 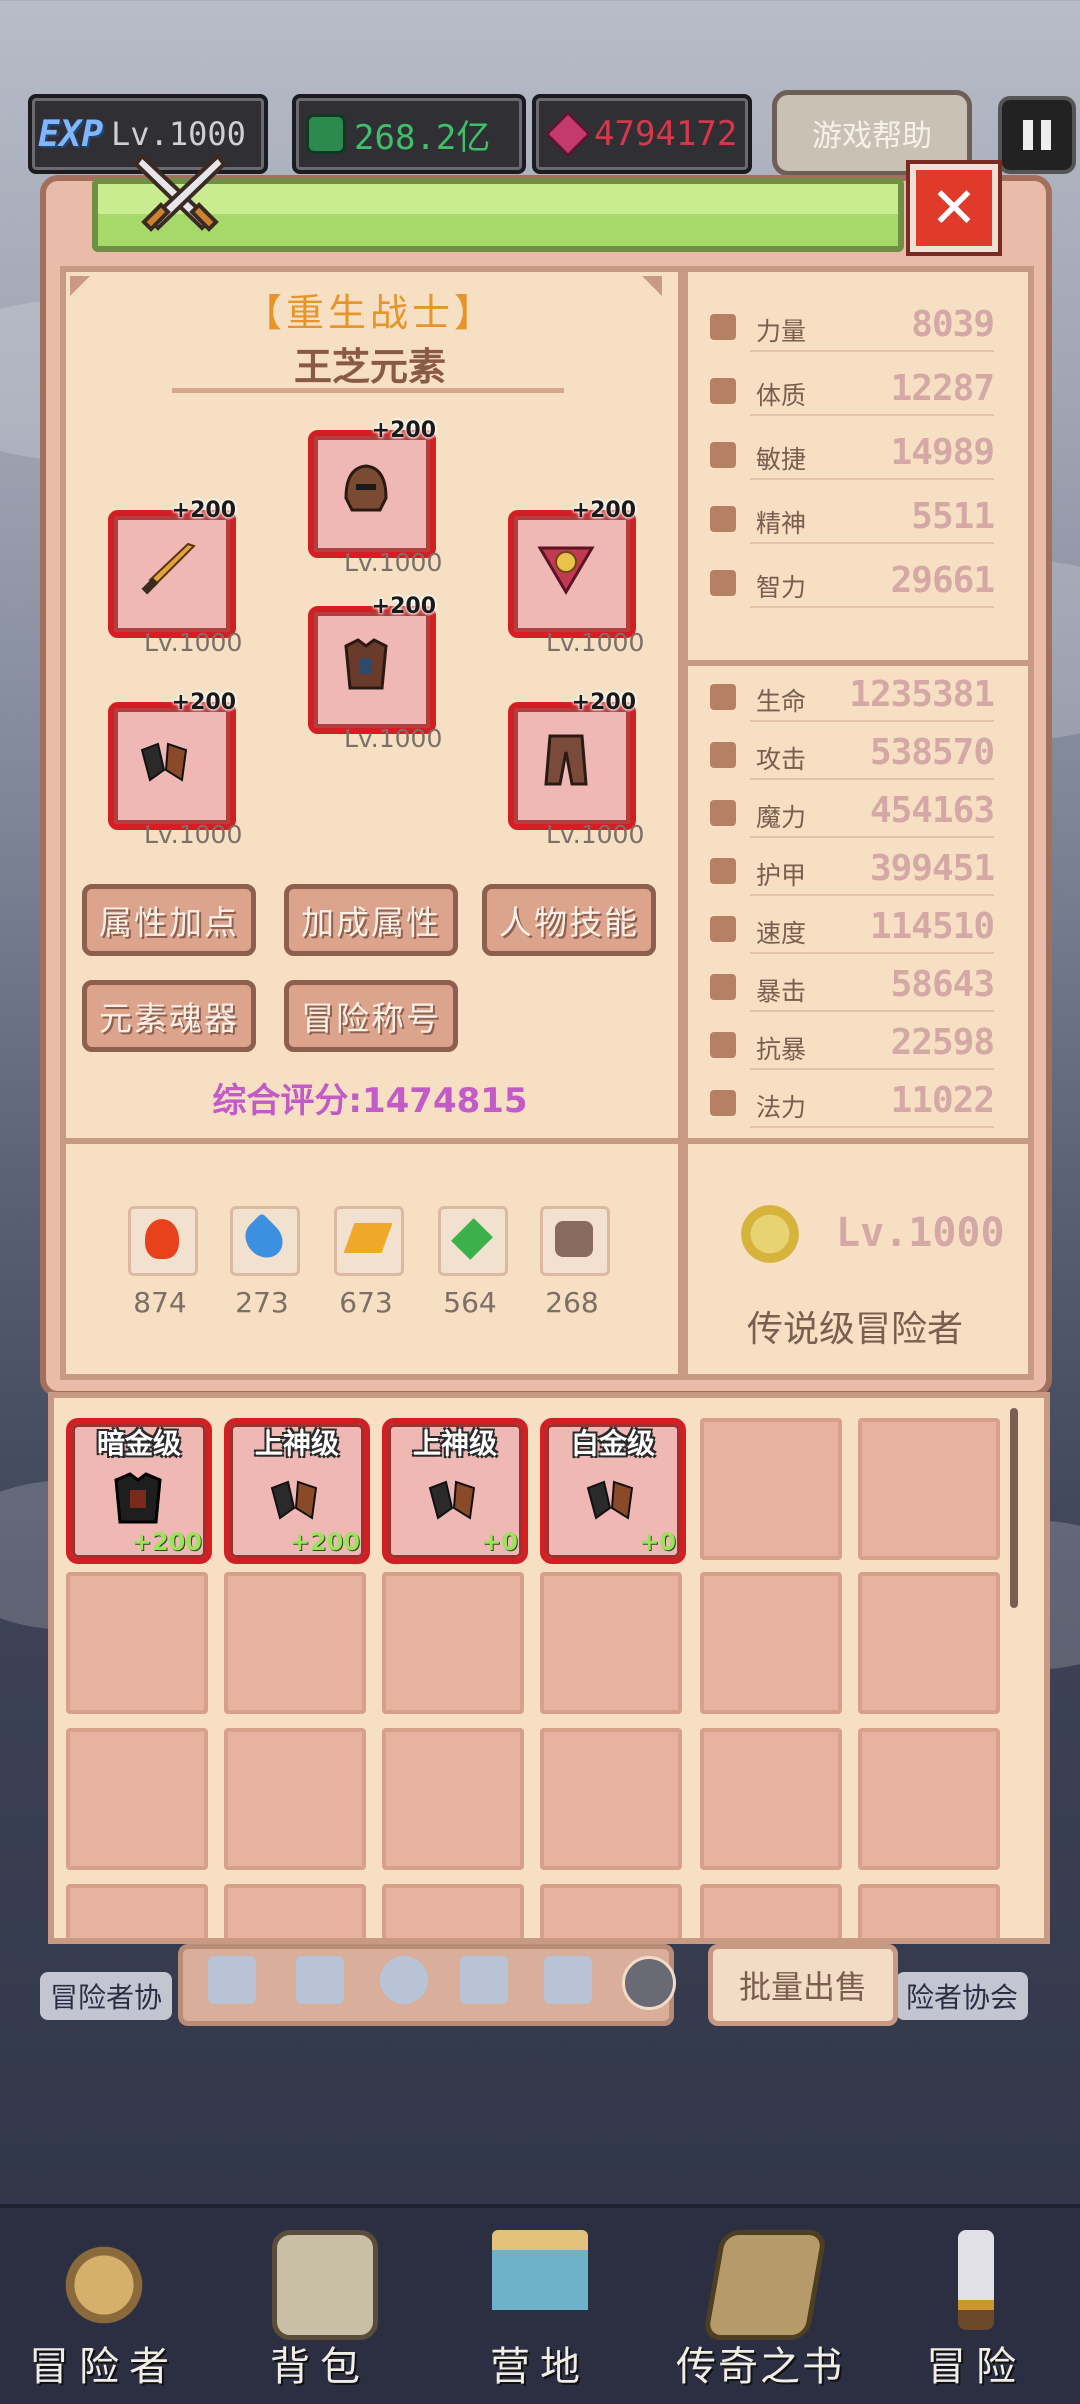 I want to click on nav-label: 传奇之书, so click(x=760, y=2367).